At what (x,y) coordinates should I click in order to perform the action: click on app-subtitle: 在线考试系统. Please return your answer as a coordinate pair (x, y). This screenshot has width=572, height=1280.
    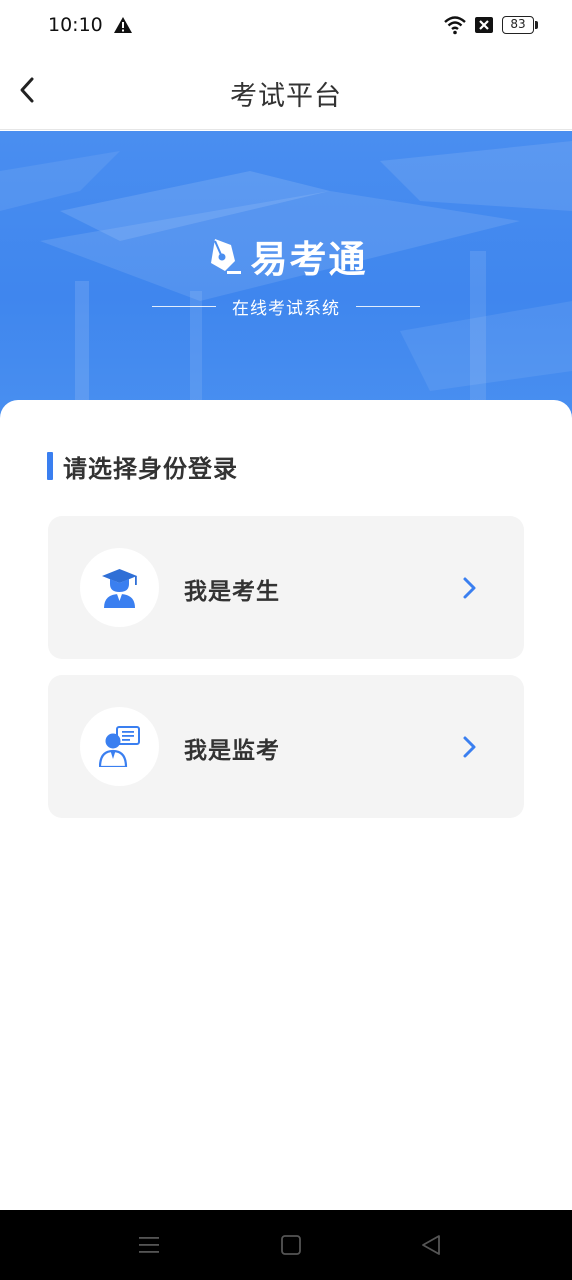
    Looking at the image, I should click on (286, 309).